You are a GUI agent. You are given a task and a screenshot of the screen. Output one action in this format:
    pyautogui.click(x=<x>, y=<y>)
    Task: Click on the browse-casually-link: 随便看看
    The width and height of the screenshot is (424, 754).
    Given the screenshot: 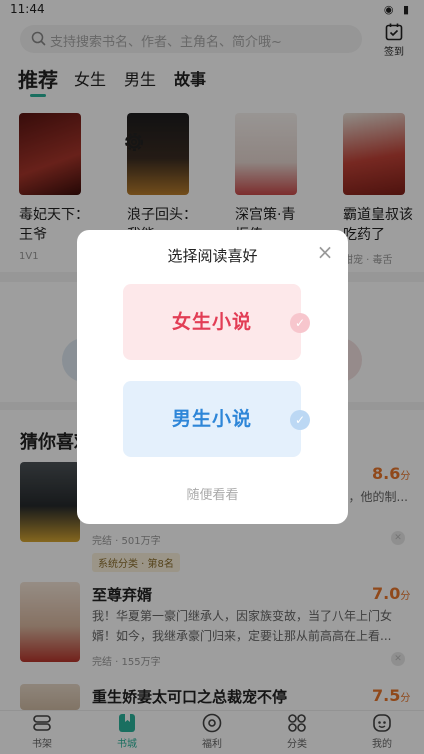 What is the action you would take?
    pyautogui.click(x=212, y=493)
    